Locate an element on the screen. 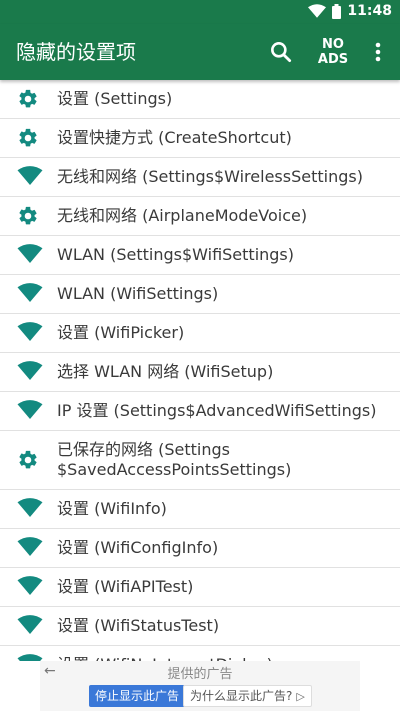  more-options-icon is located at coordinates (378, 52).